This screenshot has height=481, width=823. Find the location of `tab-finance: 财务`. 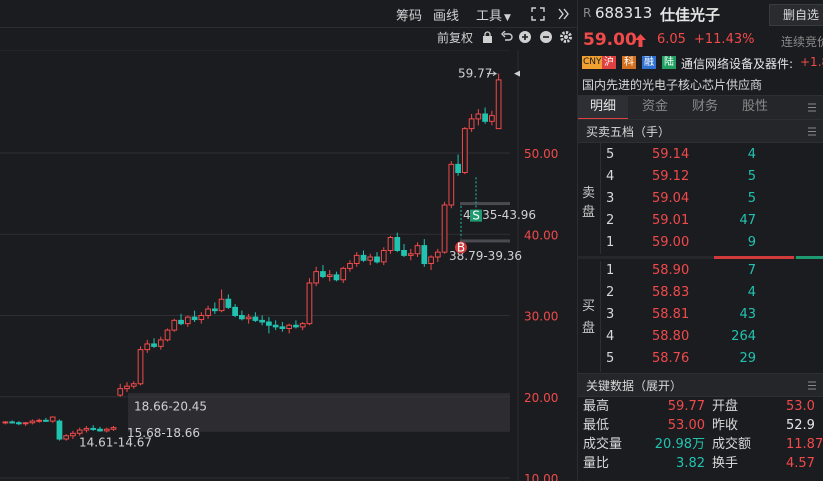

tab-finance: 财务 is located at coordinates (705, 107).